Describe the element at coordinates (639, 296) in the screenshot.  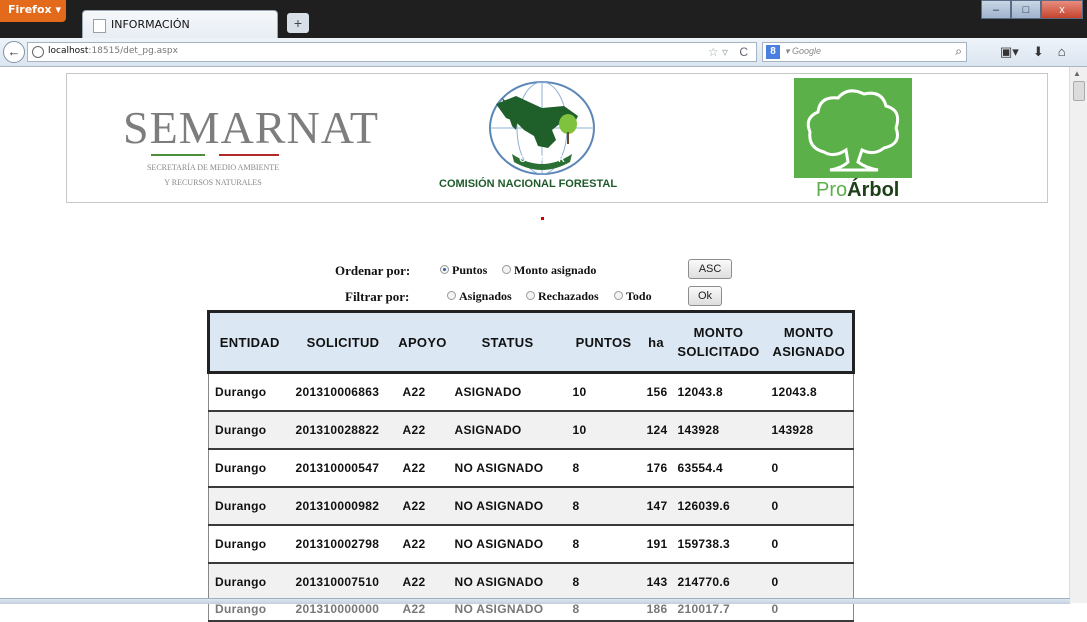
I see `filter-option-todo: Todo` at that location.